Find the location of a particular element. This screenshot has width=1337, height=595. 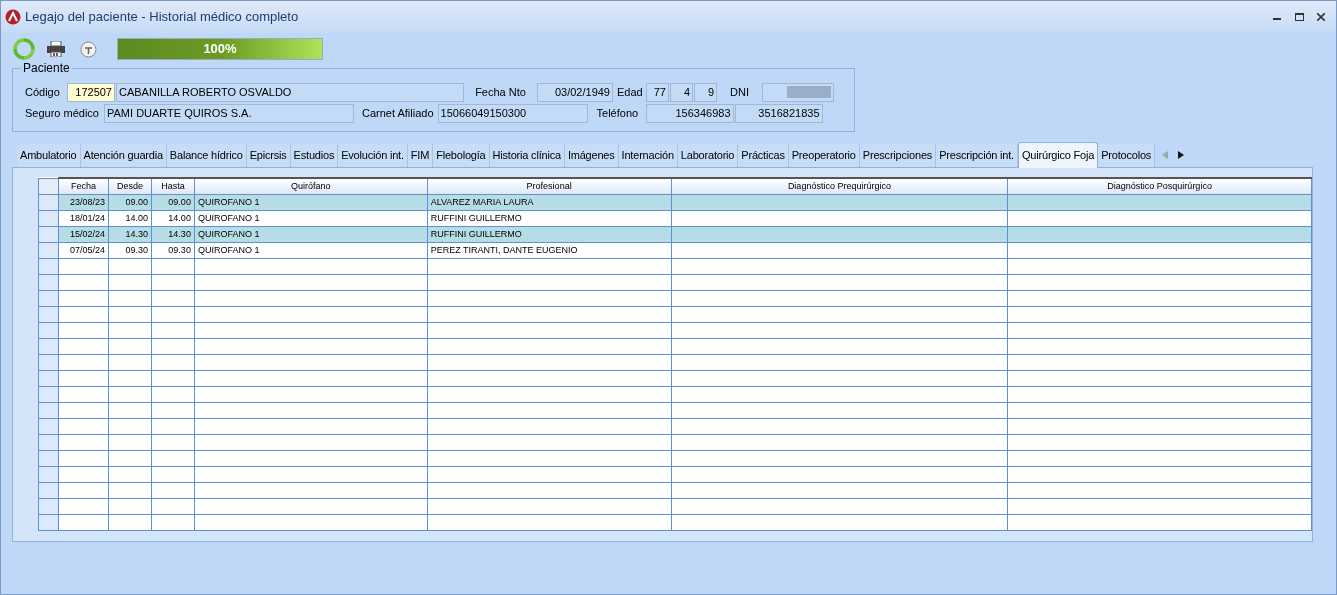

column-header: Hasta is located at coordinates (173, 186).